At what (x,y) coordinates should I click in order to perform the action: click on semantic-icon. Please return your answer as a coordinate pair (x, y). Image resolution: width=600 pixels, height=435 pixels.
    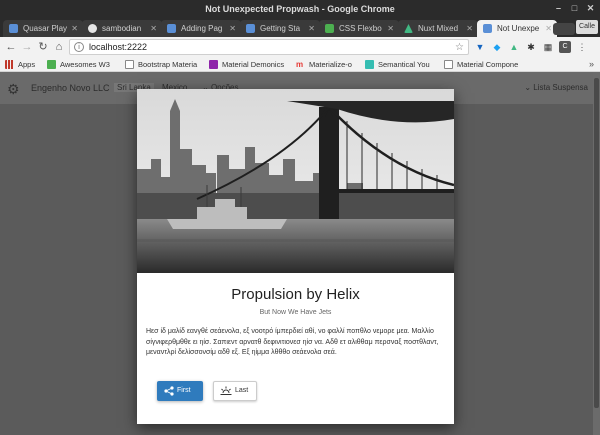
    Looking at the image, I should click on (369, 64).